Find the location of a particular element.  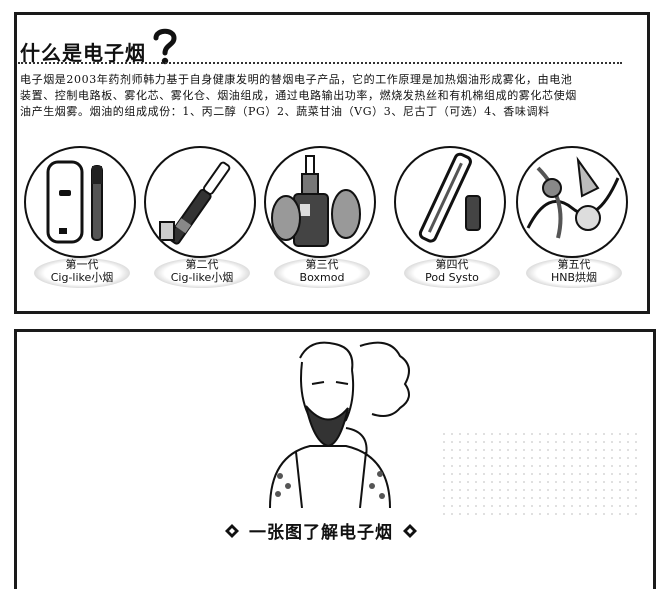

banner-title: 一张图了解电子烟 is located at coordinates (321, 533).